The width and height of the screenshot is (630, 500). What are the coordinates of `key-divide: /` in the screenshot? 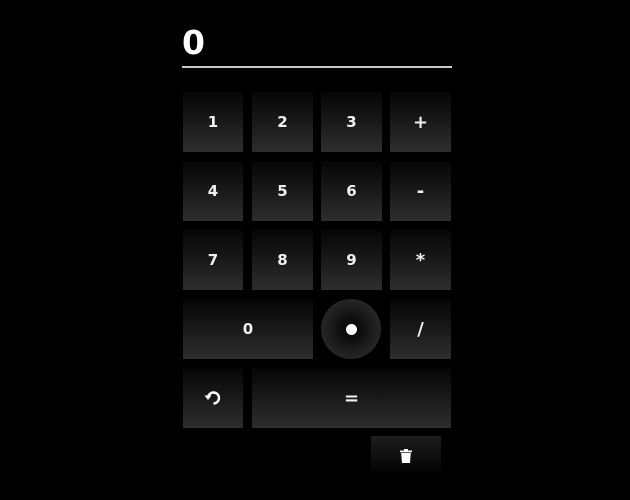 It's located at (420, 329).